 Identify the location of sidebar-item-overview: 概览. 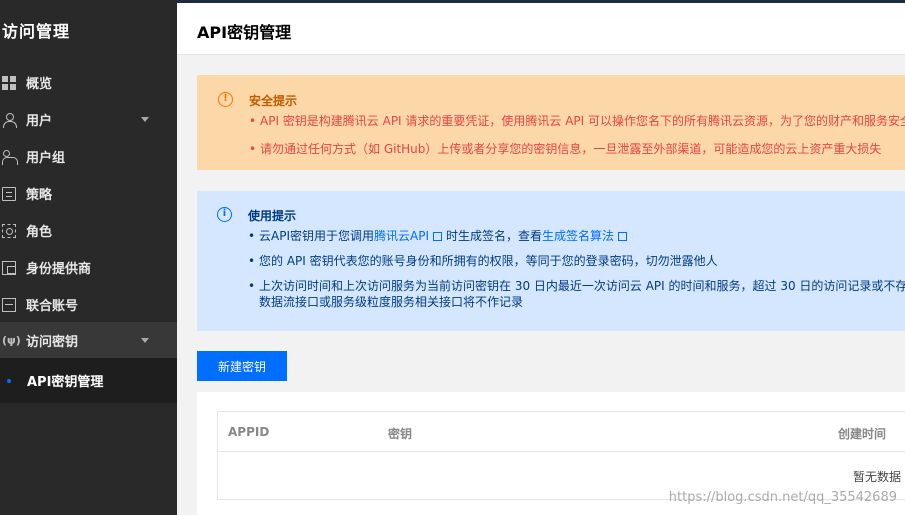
(88, 82).